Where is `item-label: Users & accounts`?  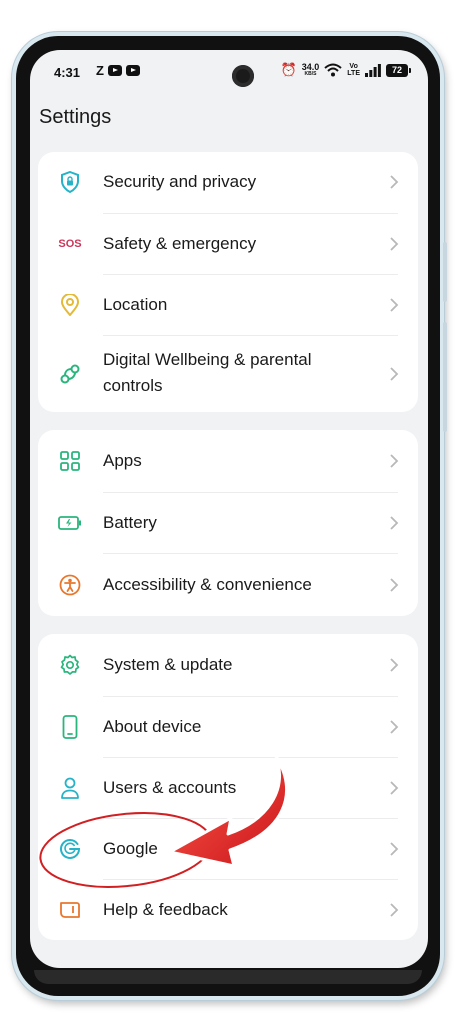
item-label: Users & accounts is located at coordinates (170, 787).